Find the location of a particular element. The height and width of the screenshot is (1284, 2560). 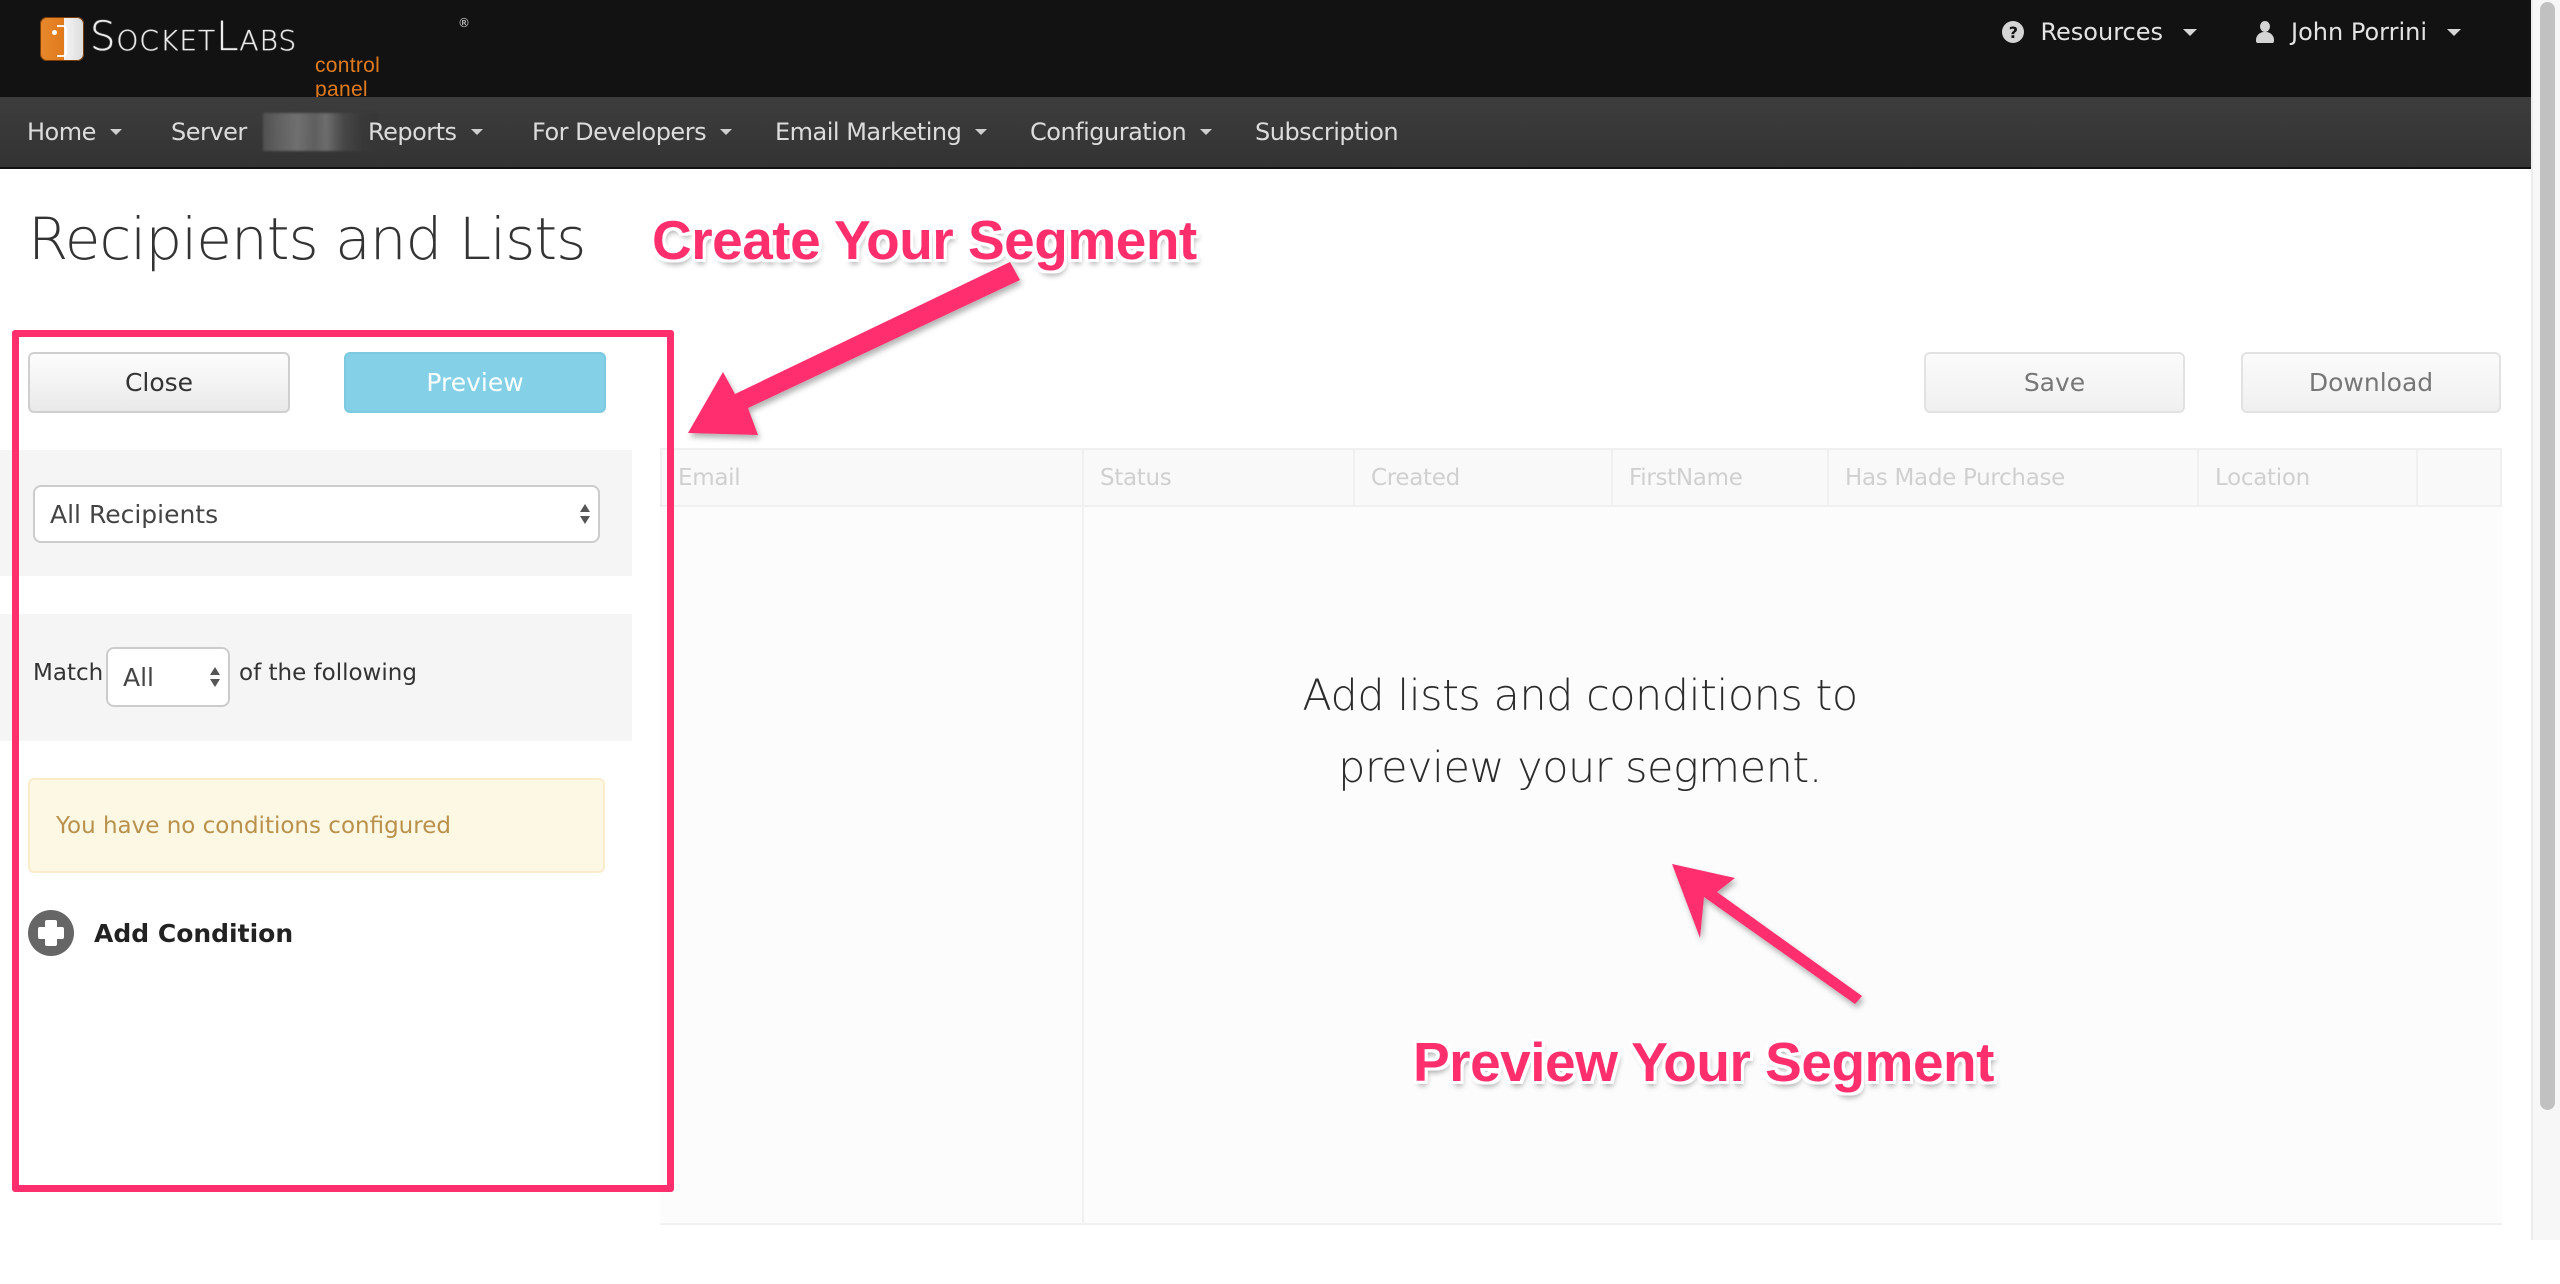

match-mode-select: All is located at coordinates (168, 677).